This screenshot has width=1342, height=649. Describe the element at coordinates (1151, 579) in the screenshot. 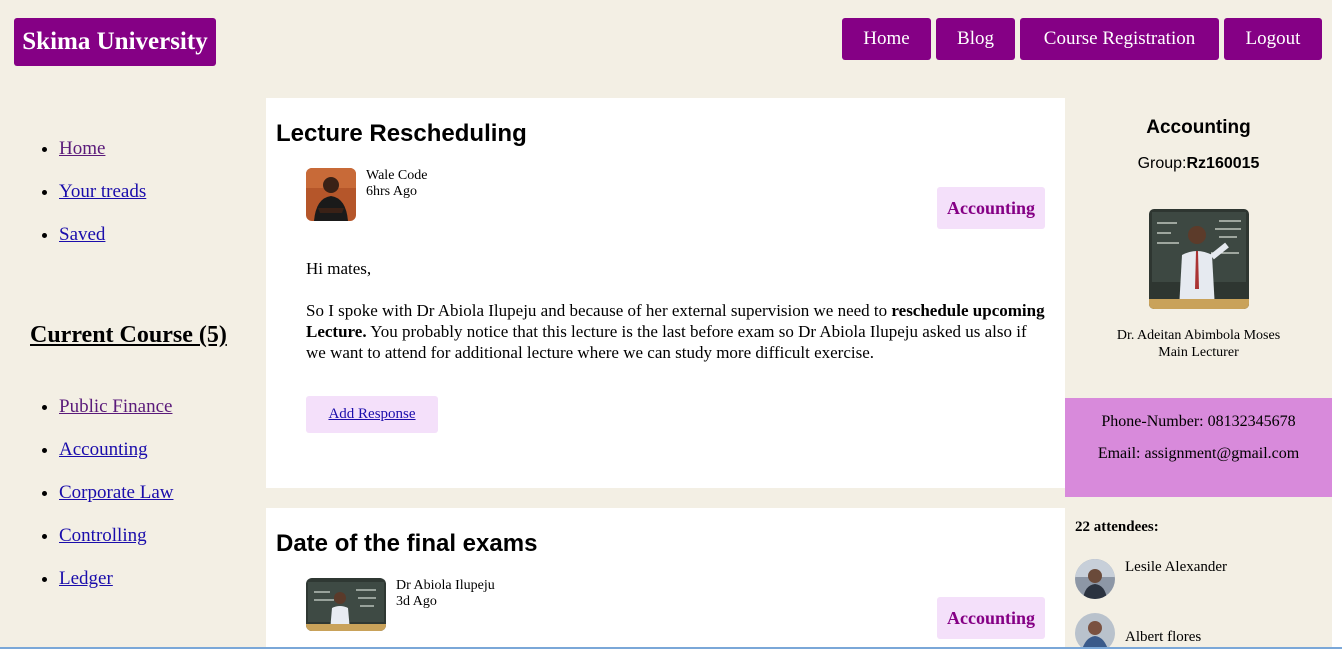

I see `attendee-item: Lesile Alexander` at that location.